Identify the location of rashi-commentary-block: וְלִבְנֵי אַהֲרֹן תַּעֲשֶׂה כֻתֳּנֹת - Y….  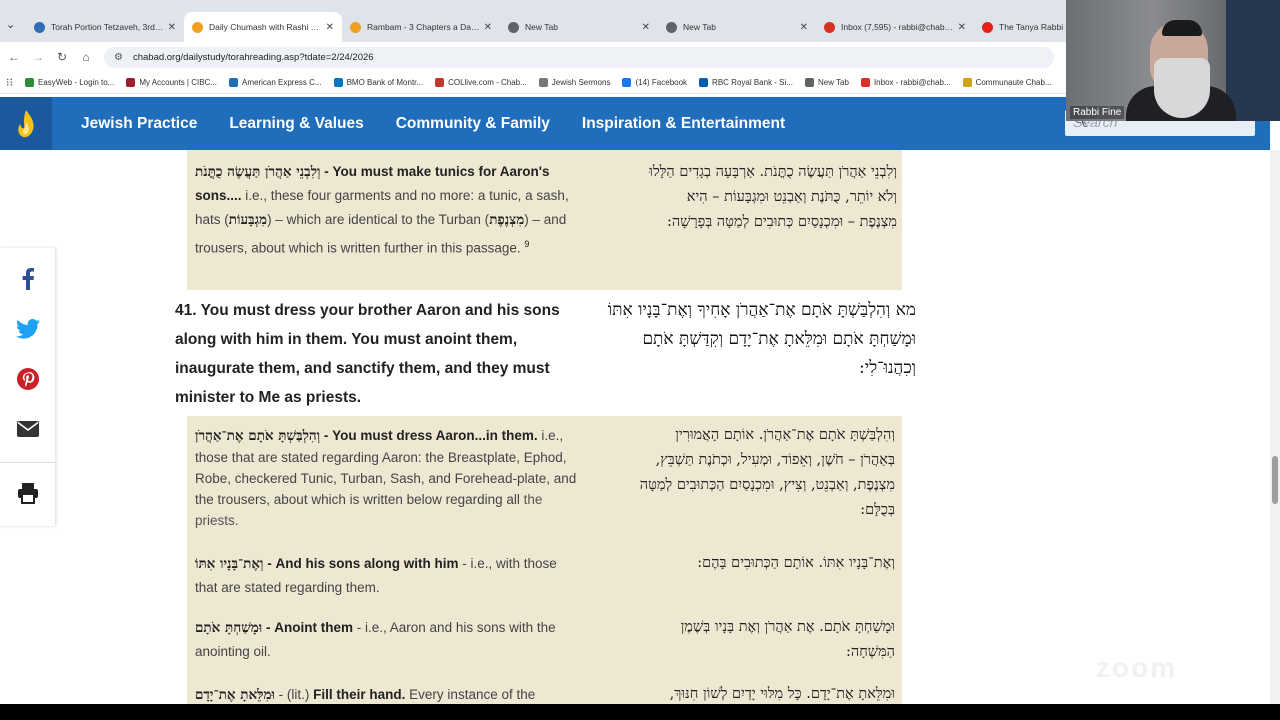
(544, 220).